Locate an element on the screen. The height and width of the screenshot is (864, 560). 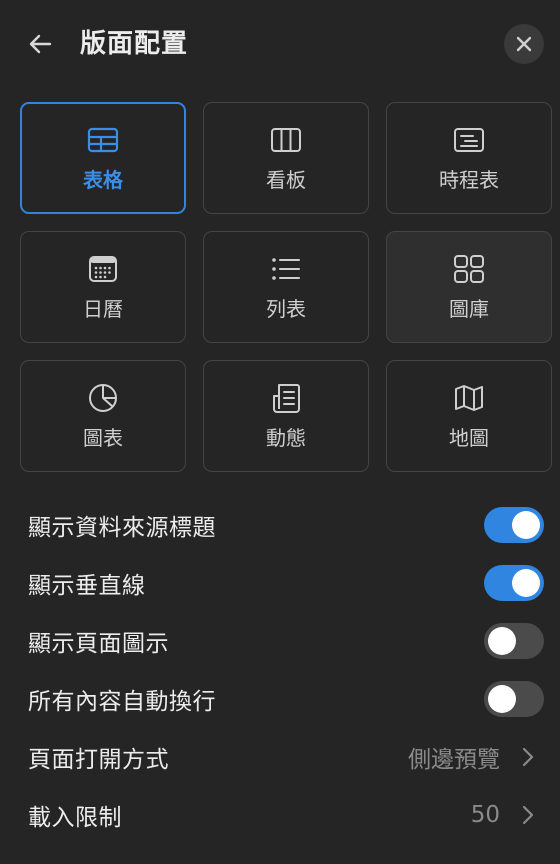
arrow-left-icon is located at coordinates (40, 44).